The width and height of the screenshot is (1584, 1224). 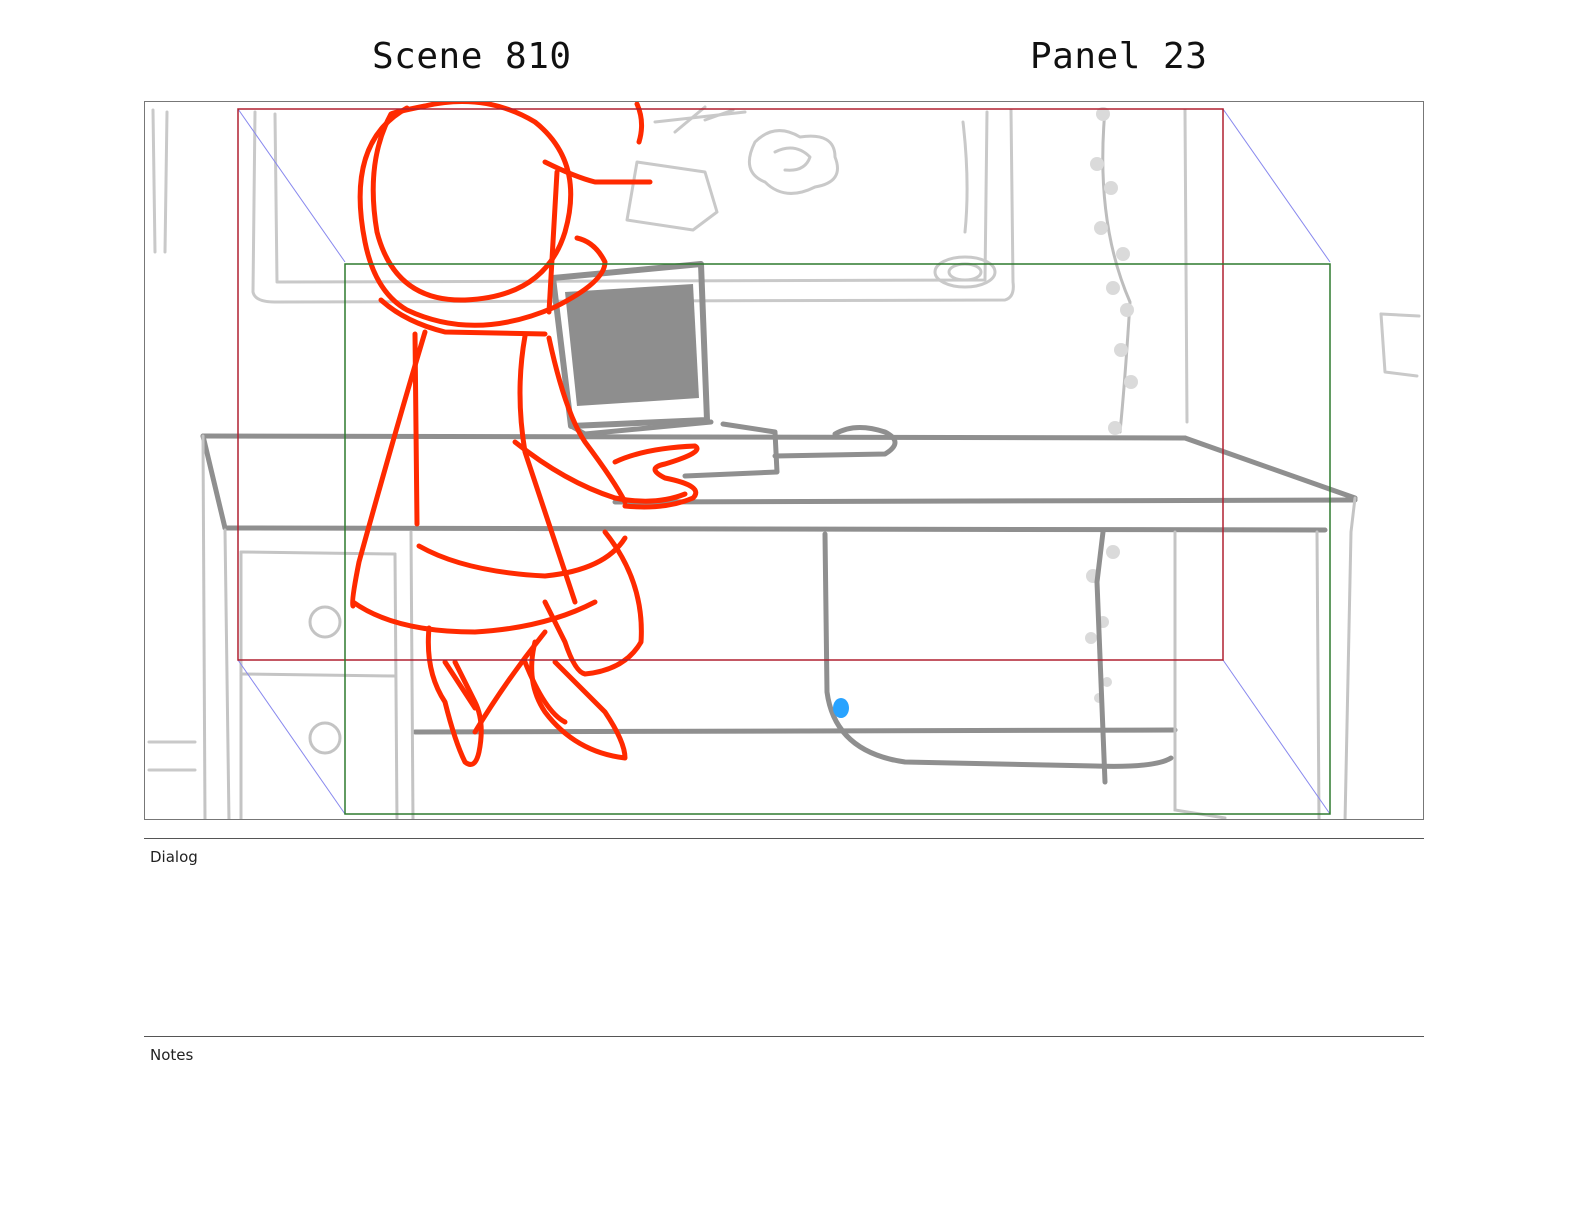 I want to click on highlight-mark, so click(x=841, y=708).